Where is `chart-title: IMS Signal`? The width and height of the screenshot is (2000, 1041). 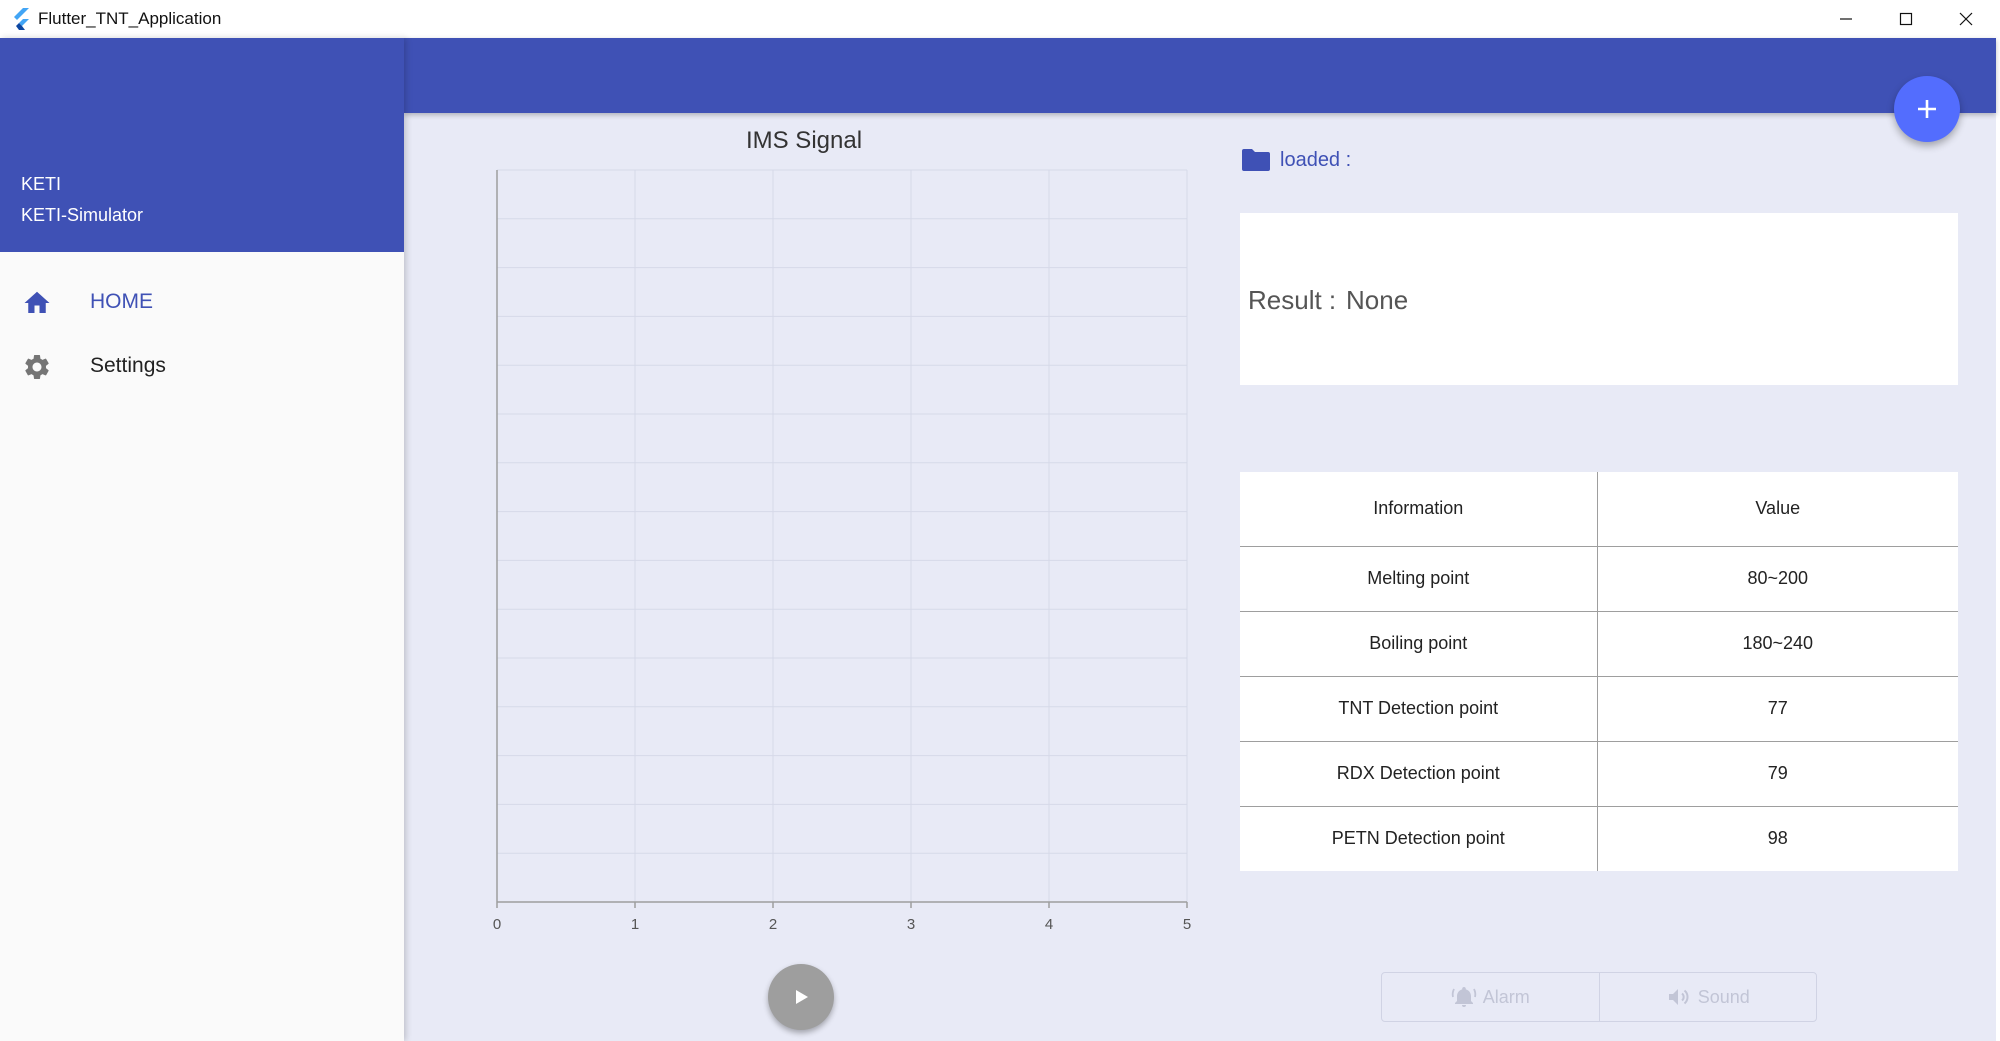 chart-title: IMS Signal is located at coordinates (804, 140).